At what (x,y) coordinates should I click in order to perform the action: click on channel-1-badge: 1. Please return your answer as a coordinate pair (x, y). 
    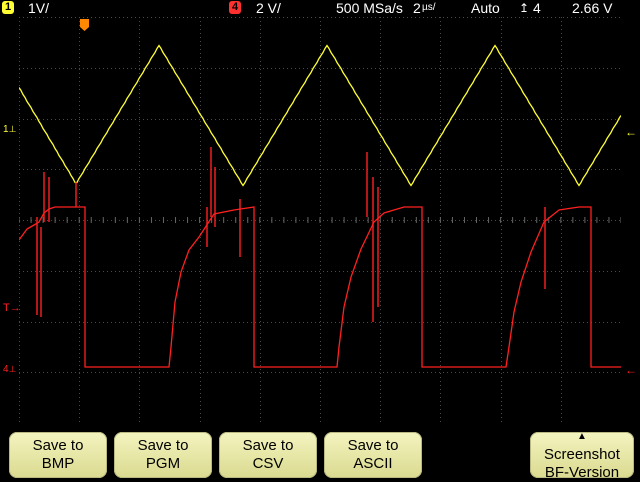
    Looking at the image, I should click on (8, 7).